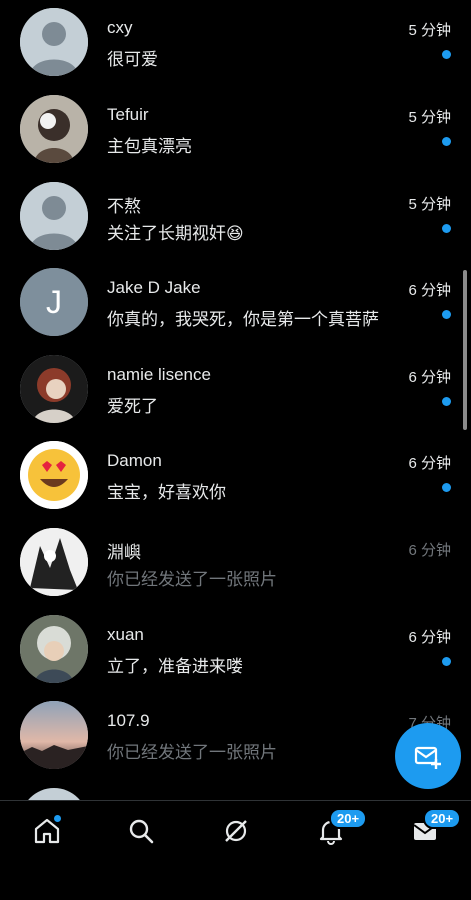  I want to click on conversation-row: Tefuir 主包真漂亮 5 分钟, so click(235, 130).